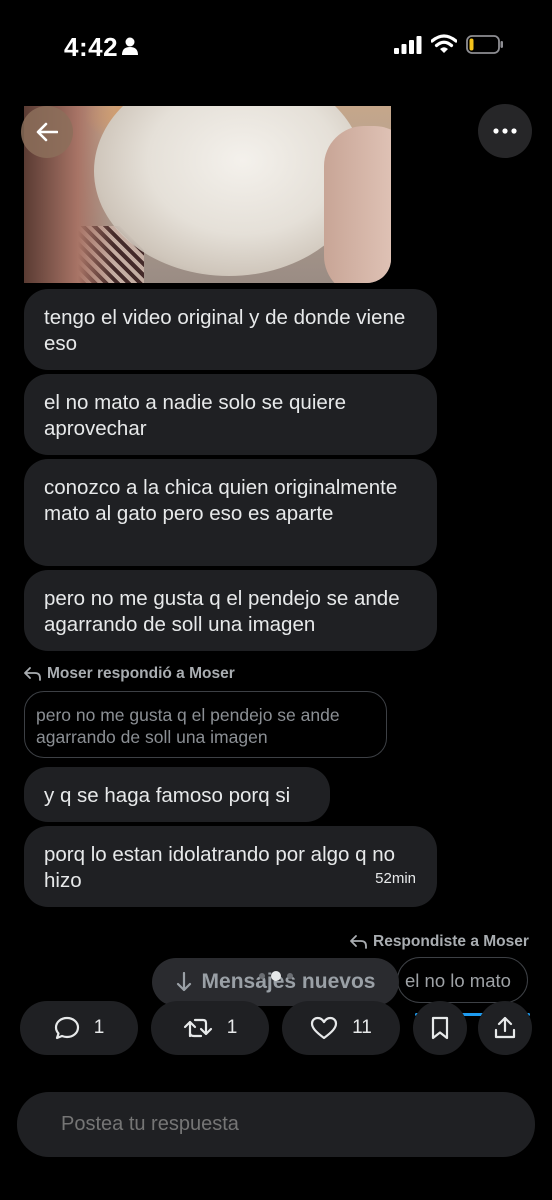 This screenshot has height=1200, width=552. I want to click on message-timestamp: 52min, so click(395, 878).